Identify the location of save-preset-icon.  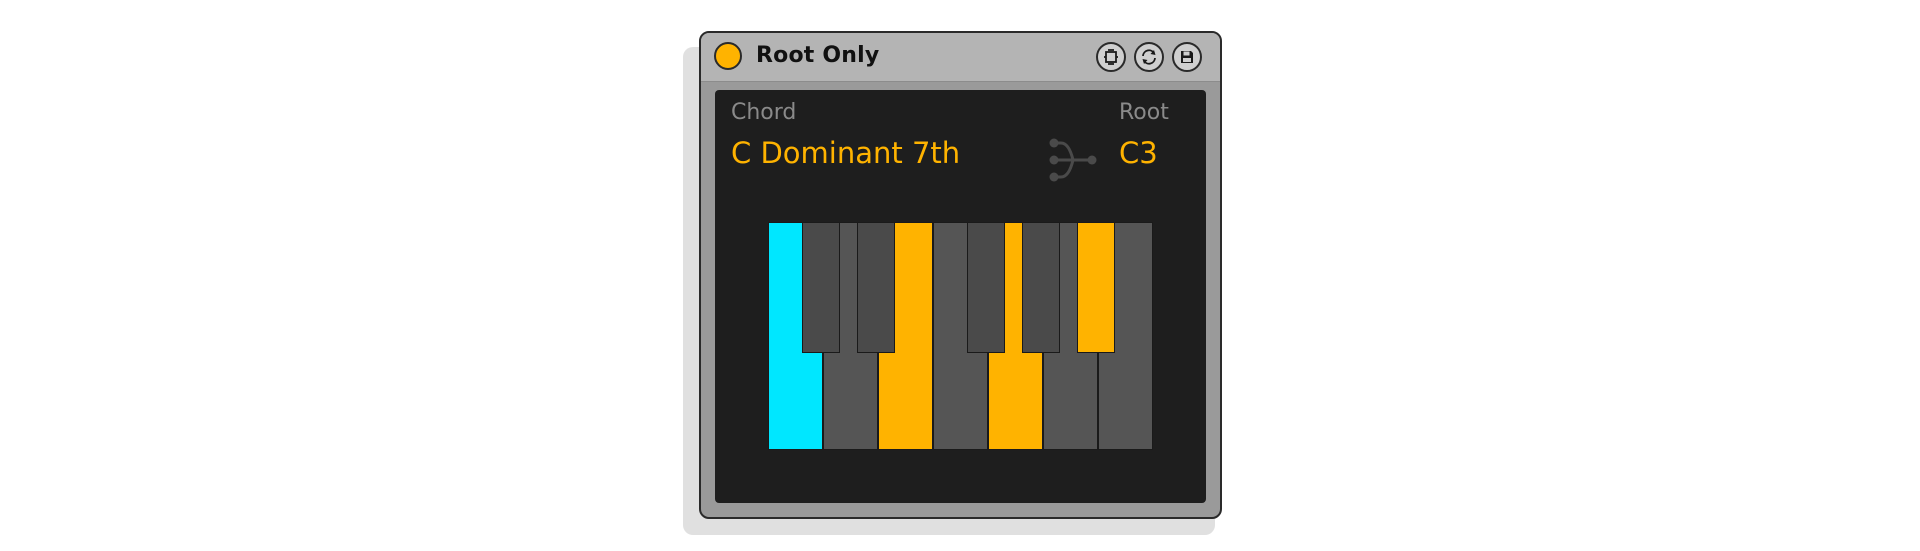
(1187, 57).